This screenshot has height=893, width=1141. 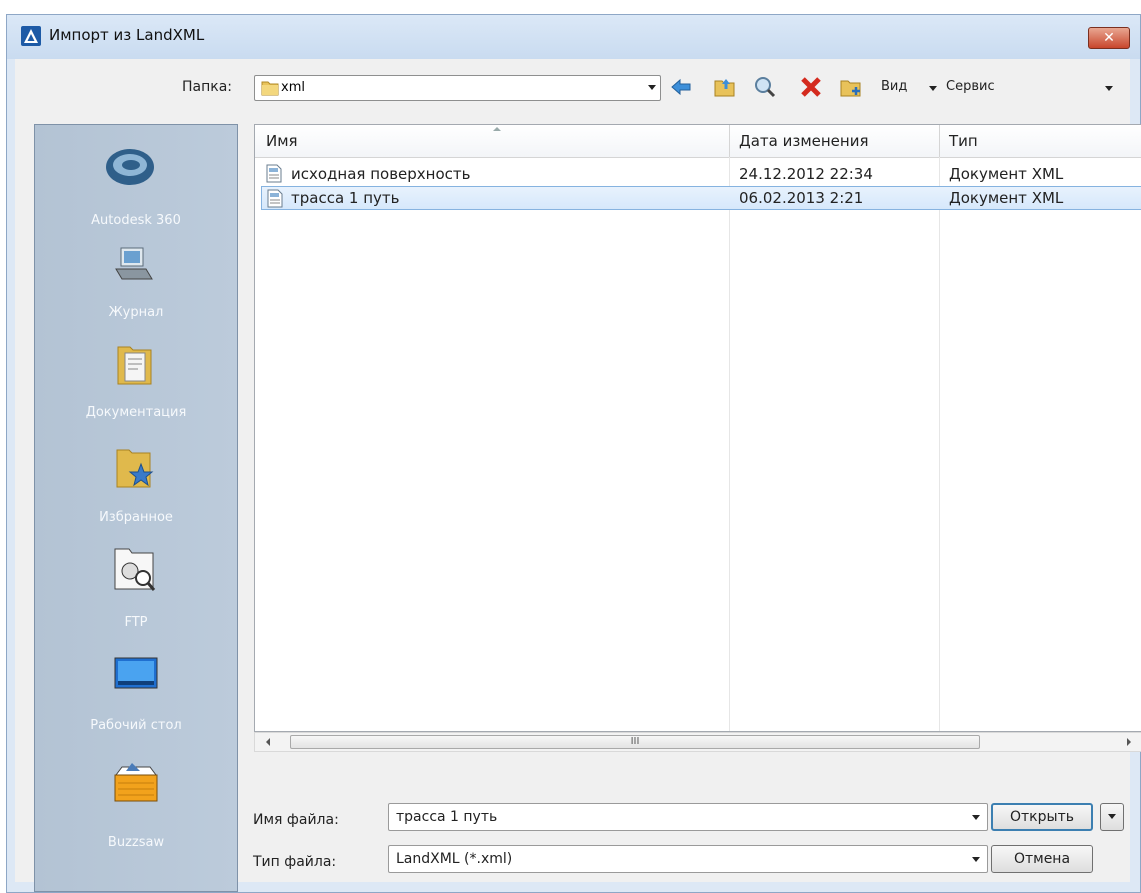 I want to click on list-header: Имя Дата изменения Тип, so click(x=698, y=141).